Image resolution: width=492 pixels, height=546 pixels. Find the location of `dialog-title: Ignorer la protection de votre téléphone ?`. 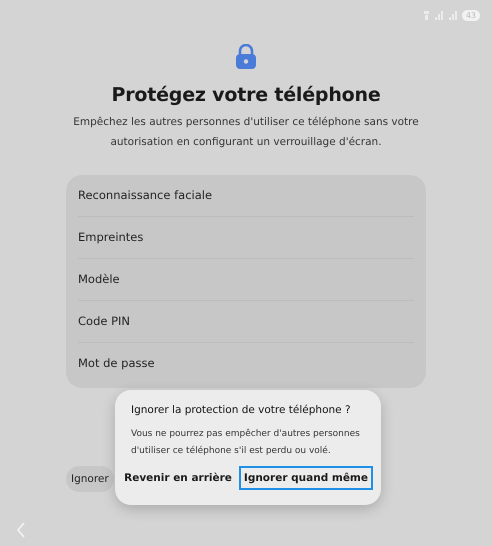

dialog-title: Ignorer la protection de votre téléphone ? is located at coordinates (241, 410).